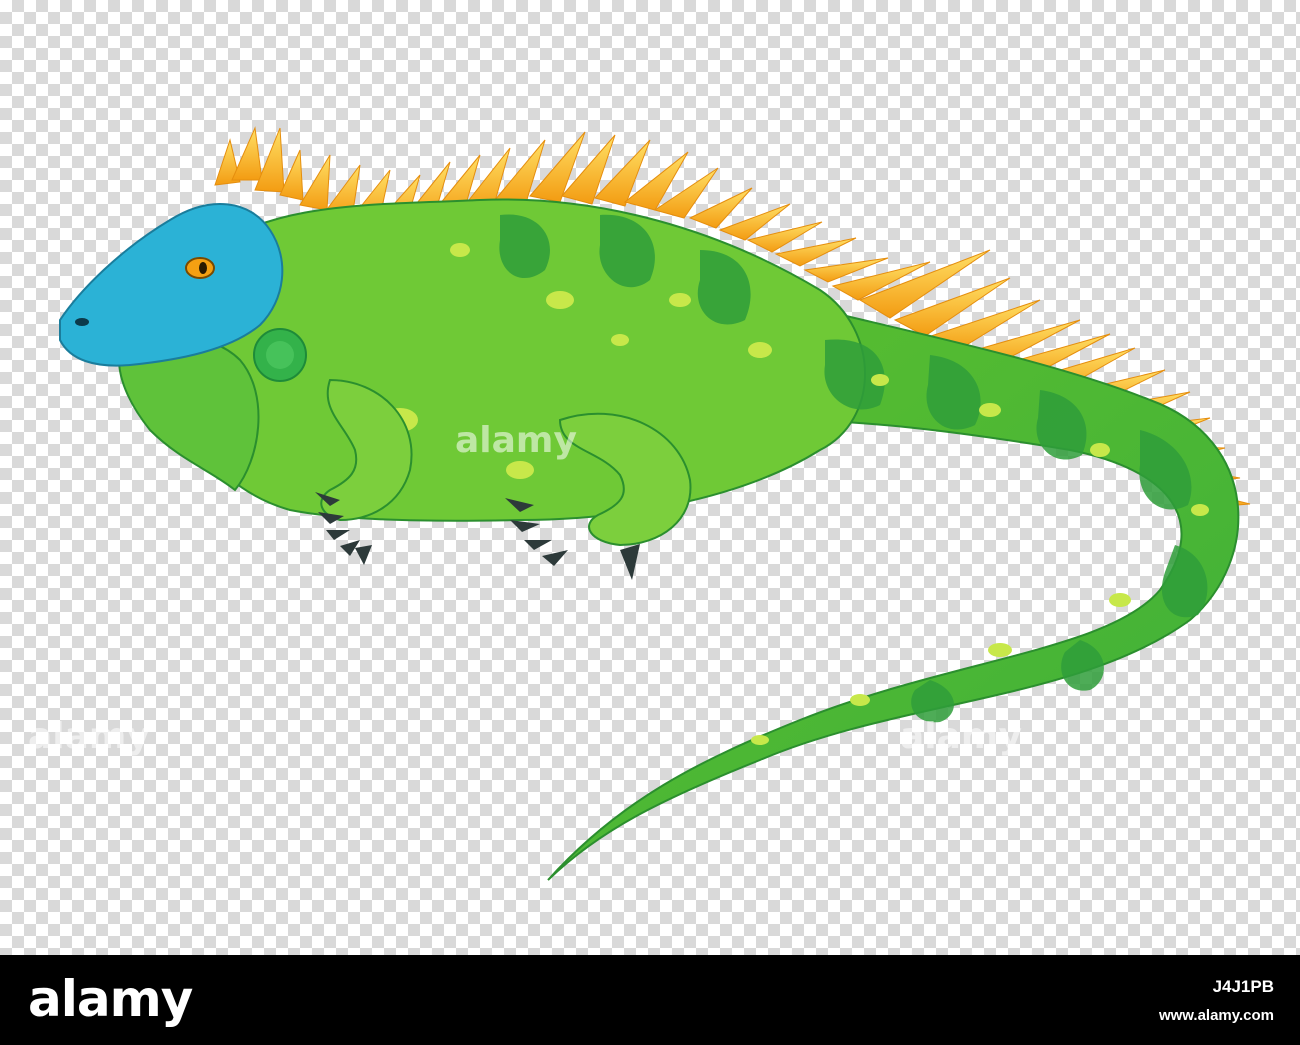  Describe the element at coordinates (110, 999) in the screenshot. I see `brand-logo: alamy` at that location.